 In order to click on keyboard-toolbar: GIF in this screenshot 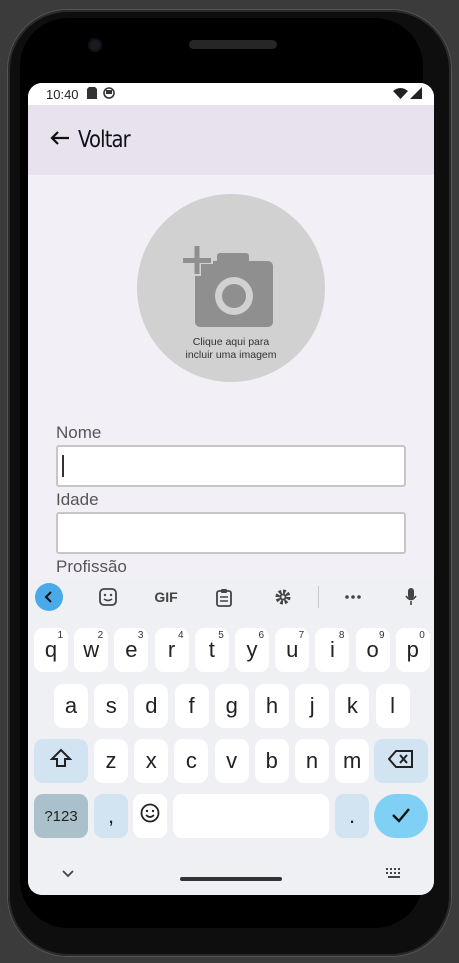, I will do `click(231, 597)`.